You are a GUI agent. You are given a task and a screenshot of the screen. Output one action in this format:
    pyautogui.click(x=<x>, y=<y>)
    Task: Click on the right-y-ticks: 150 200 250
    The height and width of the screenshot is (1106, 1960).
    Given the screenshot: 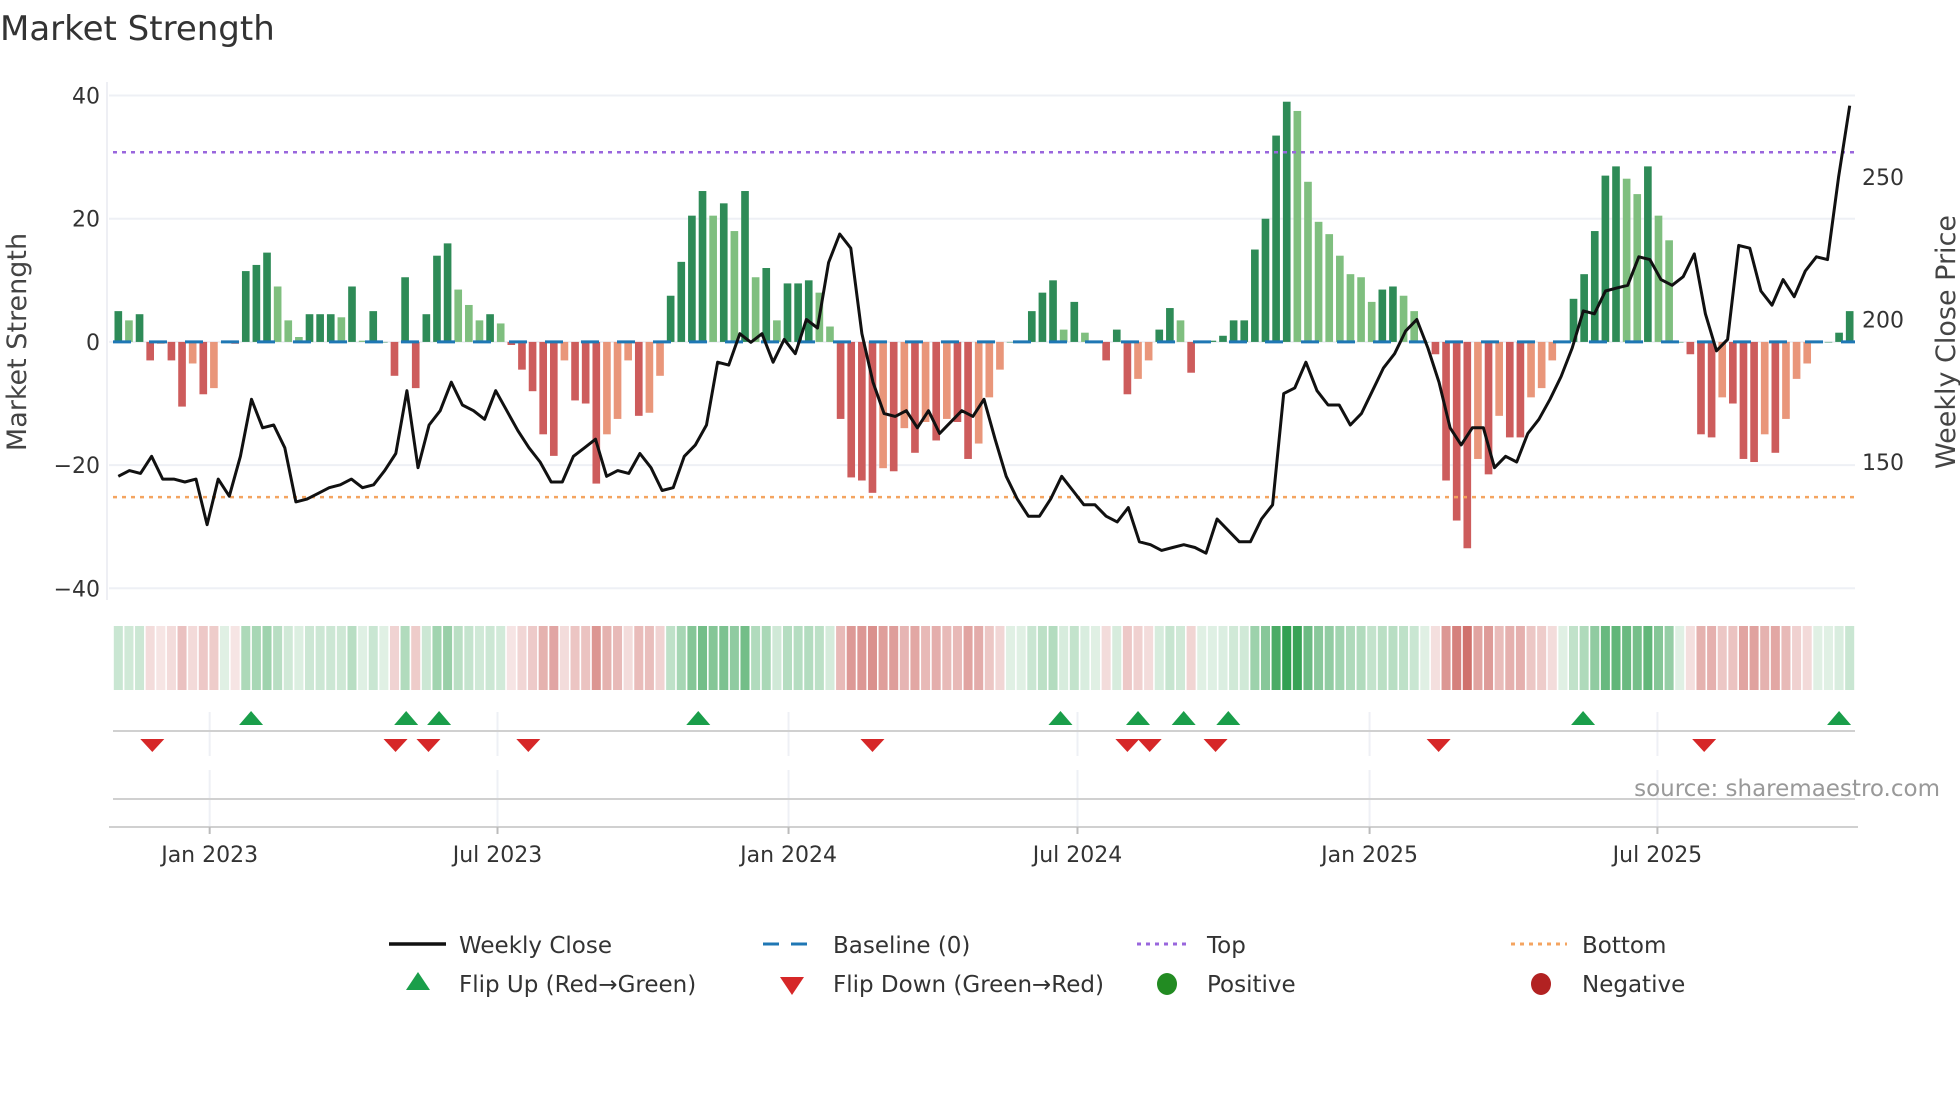 What is the action you would take?
    pyautogui.click(x=1883, y=321)
    